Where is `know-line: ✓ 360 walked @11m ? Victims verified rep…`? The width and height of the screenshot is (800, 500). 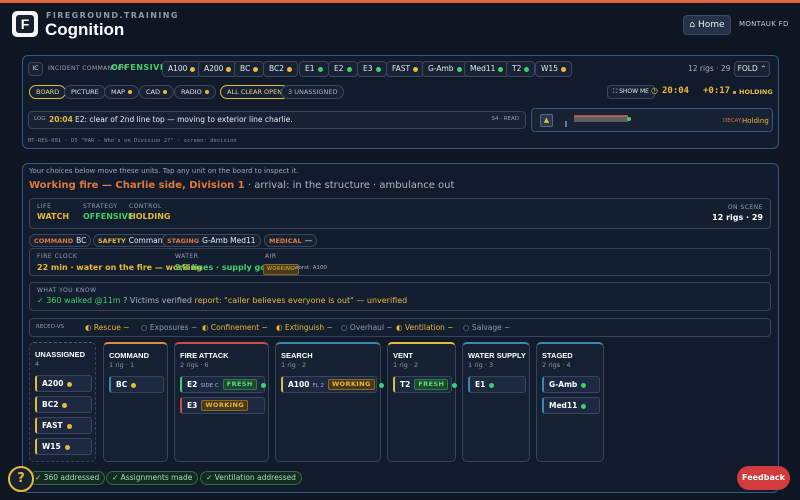 know-line: ✓ 360 walked @11m ? Victims verified rep… is located at coordinates (222, 300).